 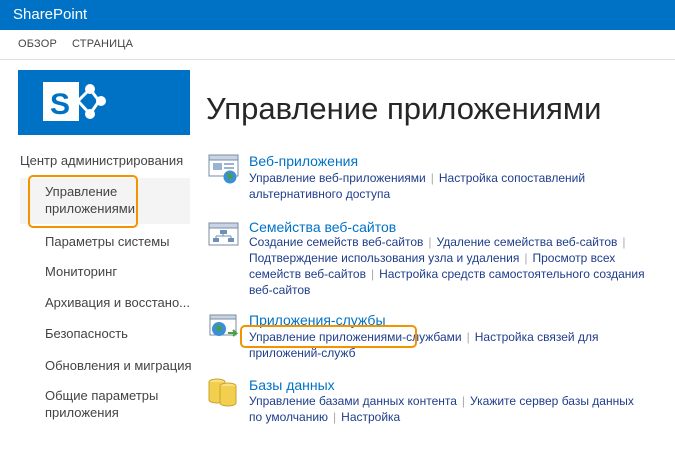 What do you see at coordinates (74, 101) in the screenshot?
I see `sharepoint-logo-icon: S` at bounding box center [74, 101].